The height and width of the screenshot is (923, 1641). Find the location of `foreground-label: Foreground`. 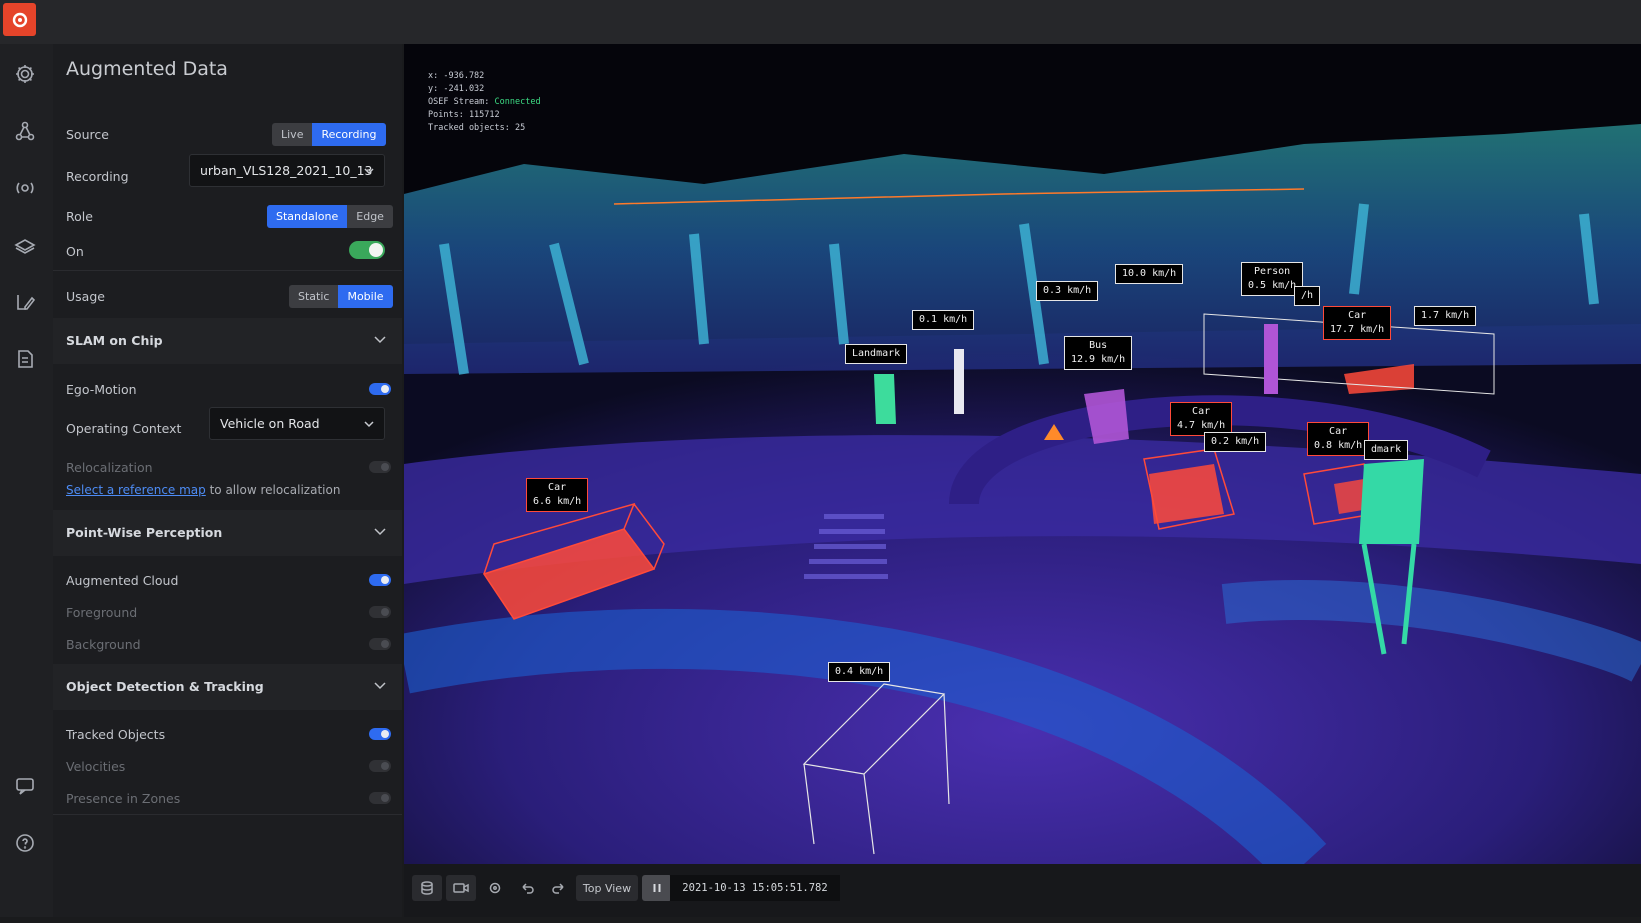

foreground-label: Foreground is located at coordinates (102, 612).